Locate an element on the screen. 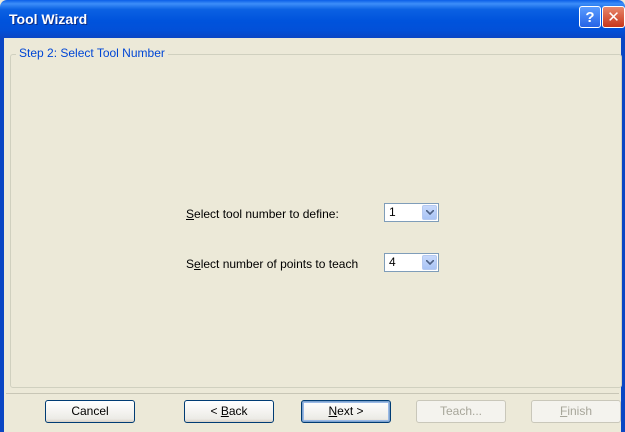  back-button: < Back is located at coordinates (229, 411).